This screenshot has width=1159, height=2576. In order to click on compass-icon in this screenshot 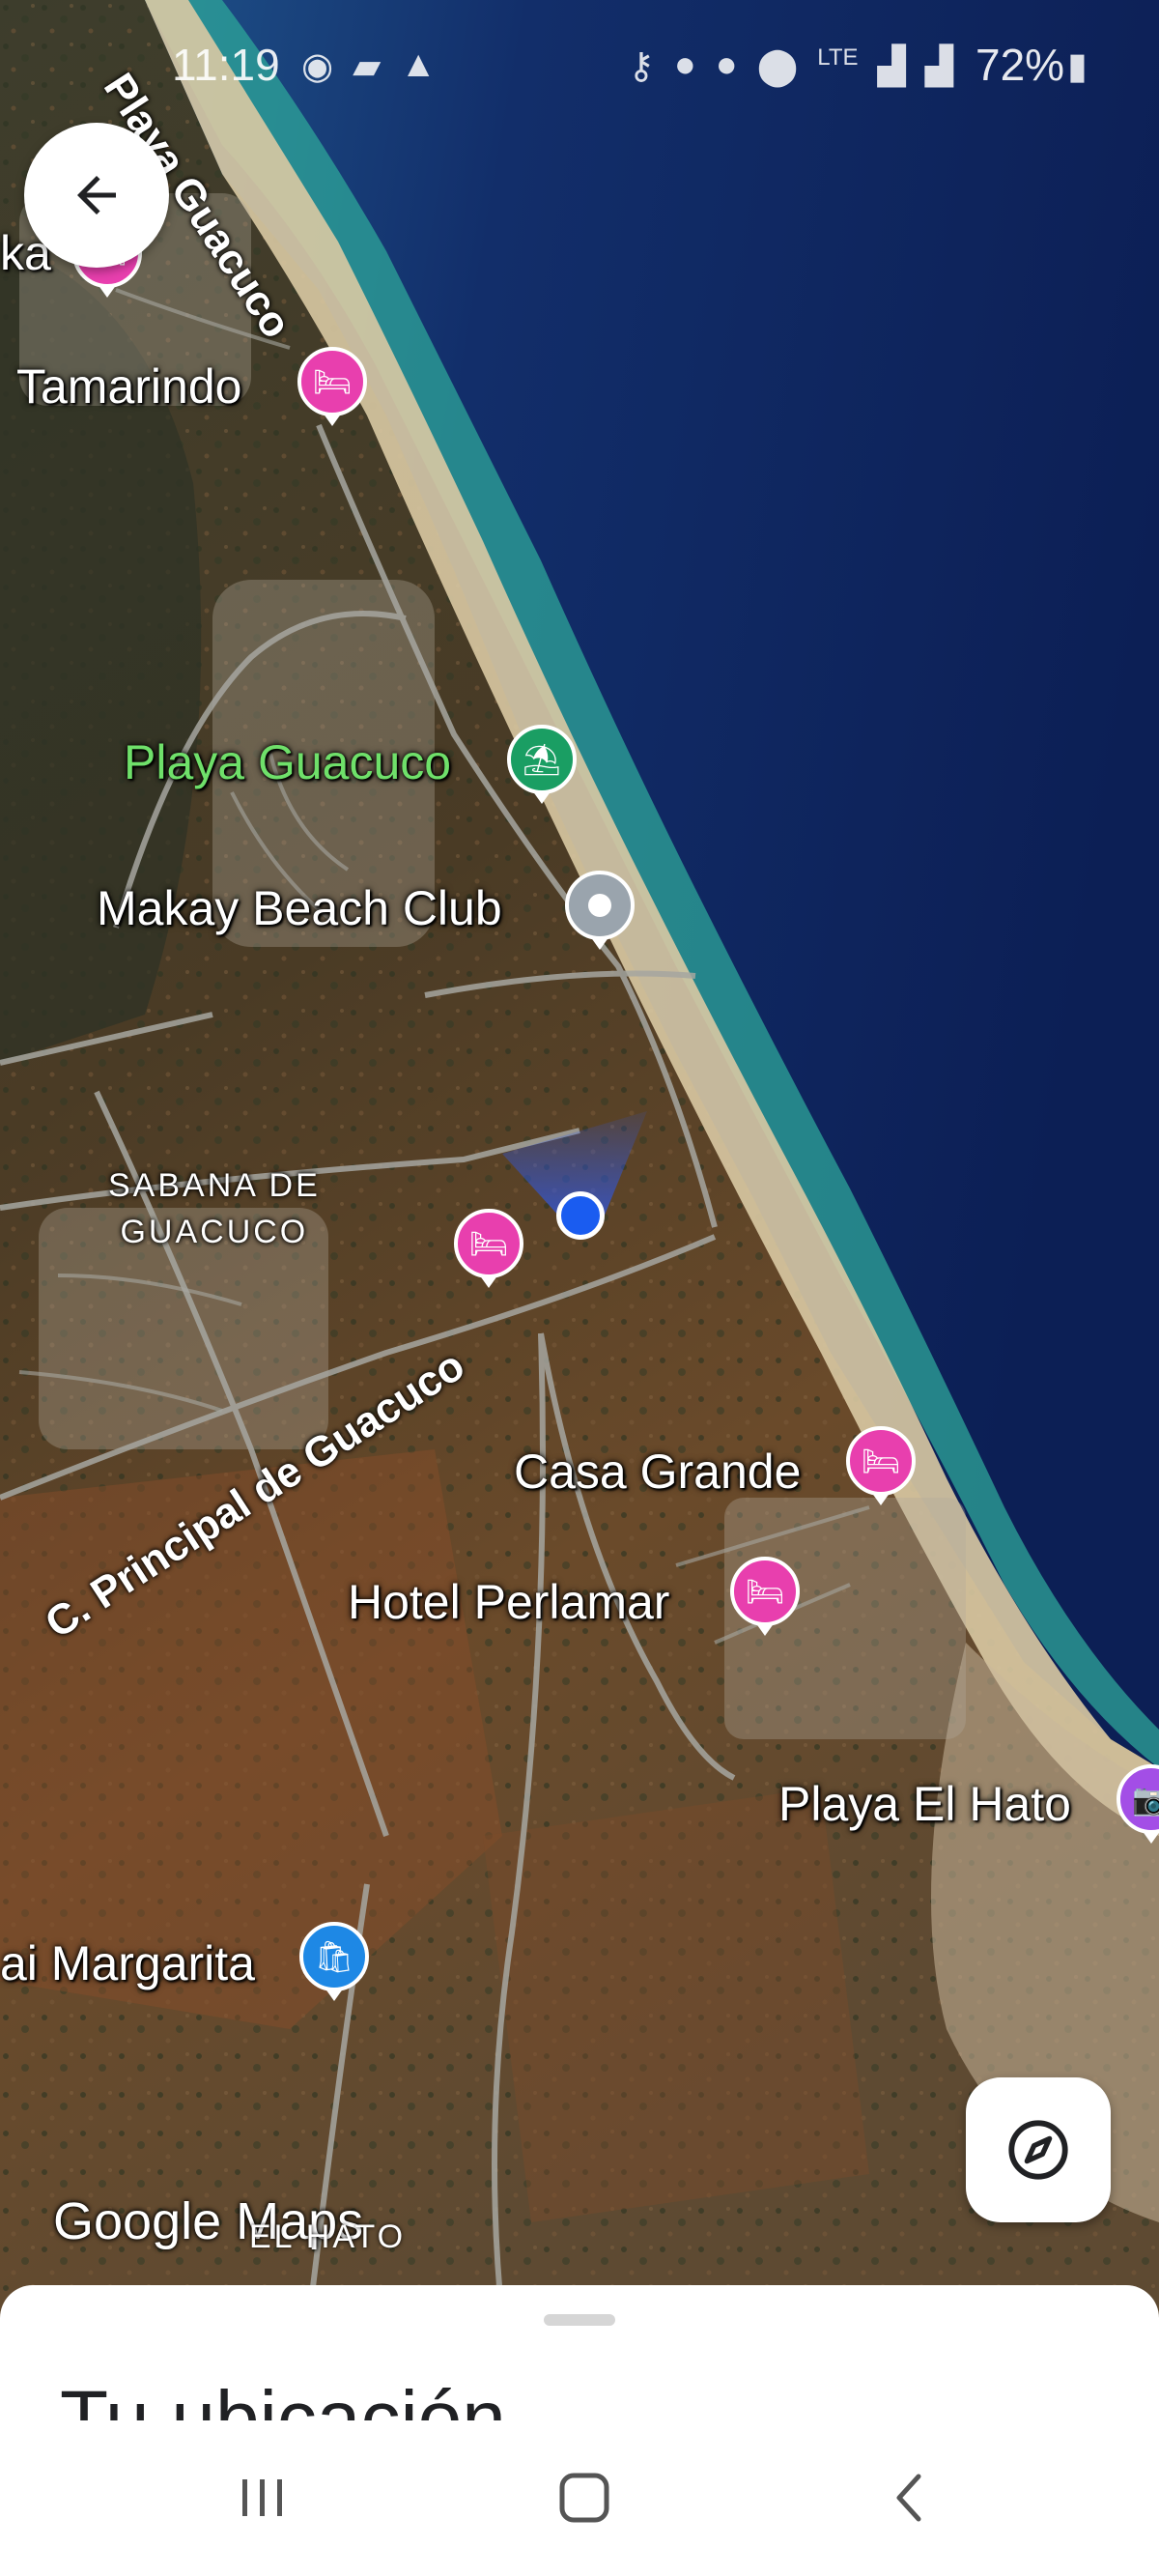, I will do `click(1038, 2150)`.